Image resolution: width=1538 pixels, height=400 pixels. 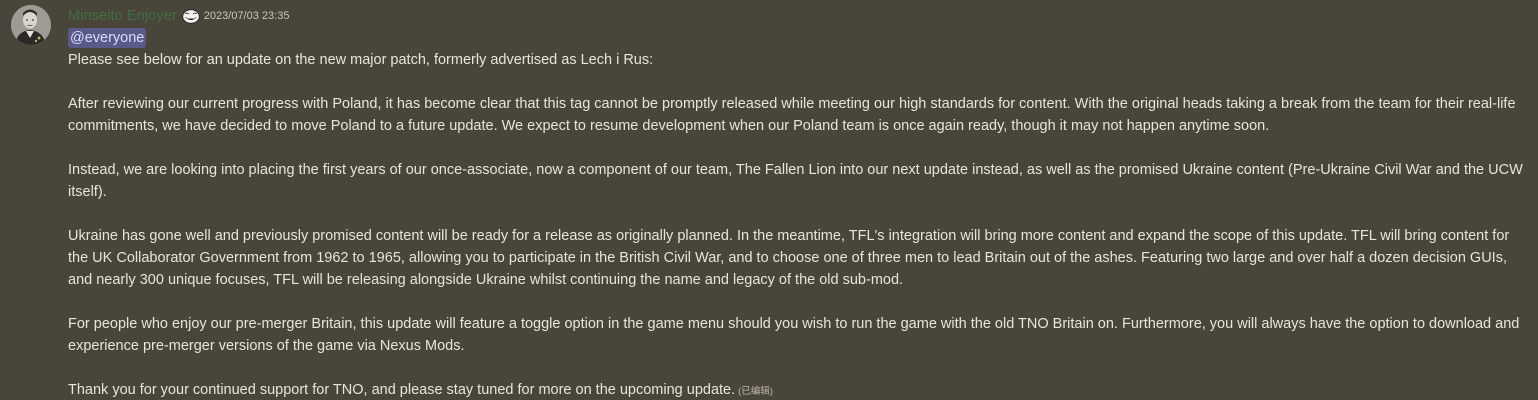 I want to click on user-avatar, so click(x=31, y=25).